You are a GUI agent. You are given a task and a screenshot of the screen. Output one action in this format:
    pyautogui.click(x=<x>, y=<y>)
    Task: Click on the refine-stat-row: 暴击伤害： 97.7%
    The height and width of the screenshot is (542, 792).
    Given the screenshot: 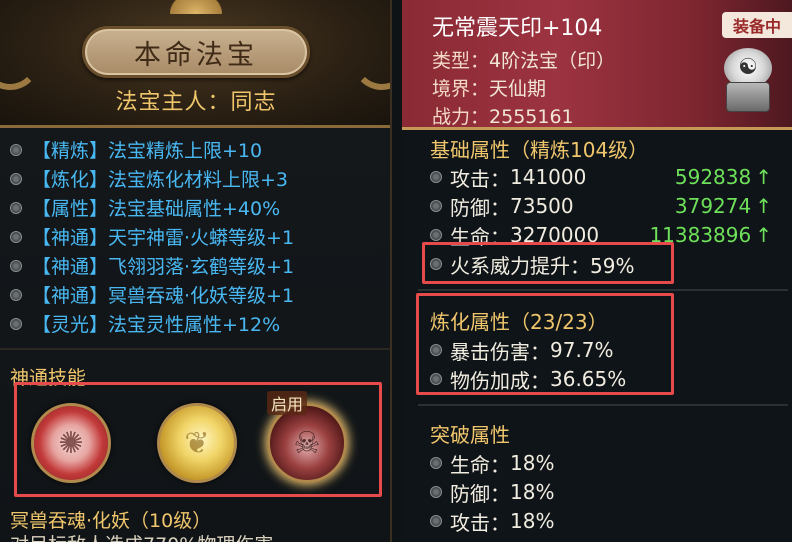 What is the action you would take?
    pyautogui.click(x=606, y=350)
    